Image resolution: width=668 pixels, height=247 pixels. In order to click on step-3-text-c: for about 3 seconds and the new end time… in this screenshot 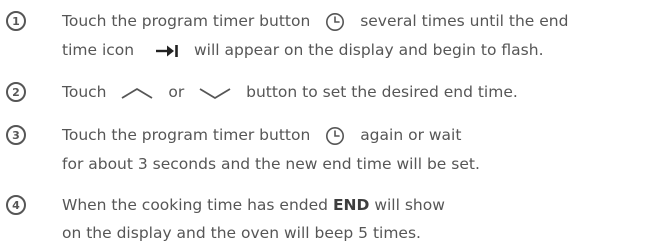, I will do `click(271, 164)`.